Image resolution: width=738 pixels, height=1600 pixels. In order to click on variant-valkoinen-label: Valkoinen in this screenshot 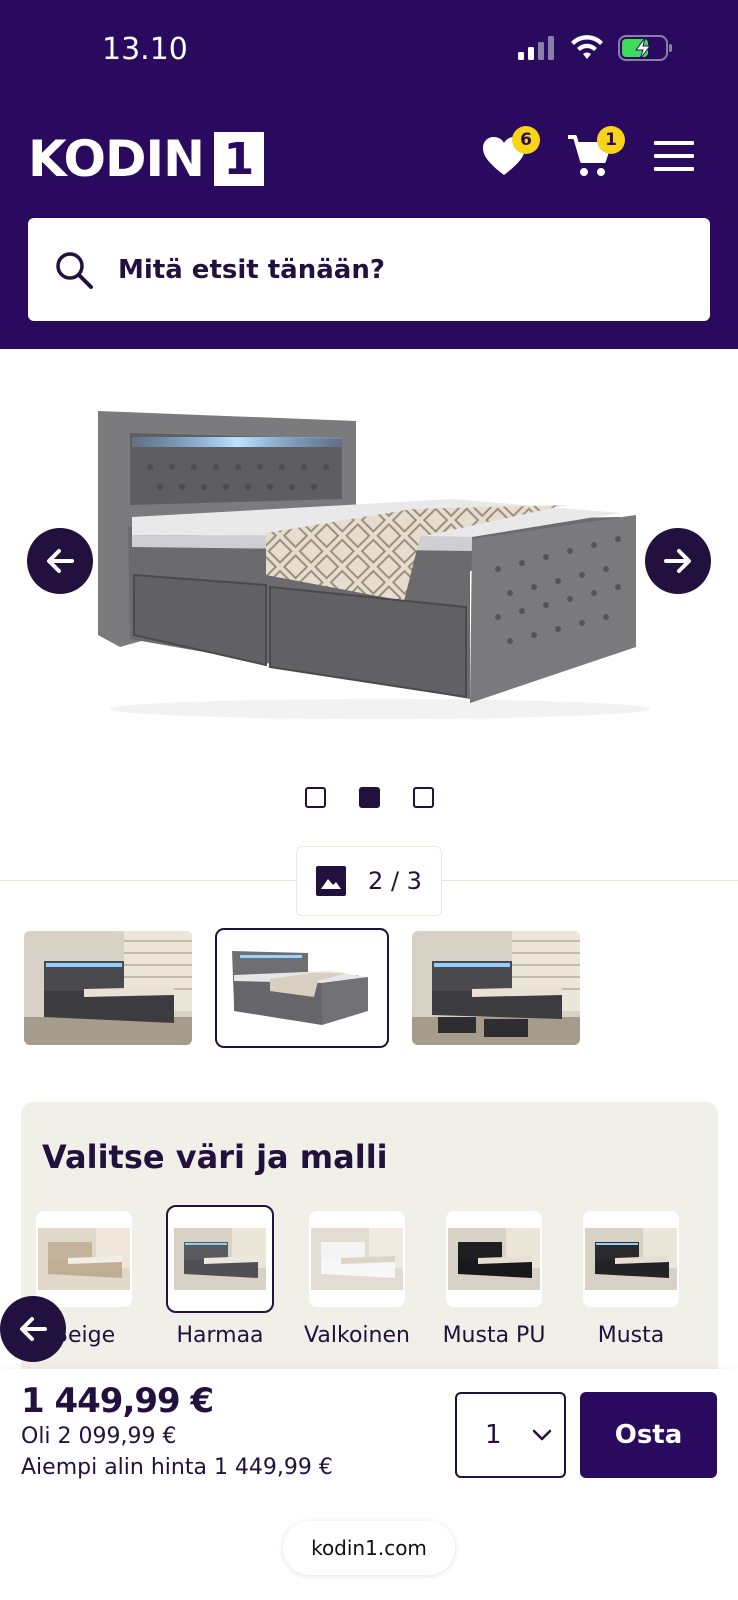, I will do `click(357, 1335)`.